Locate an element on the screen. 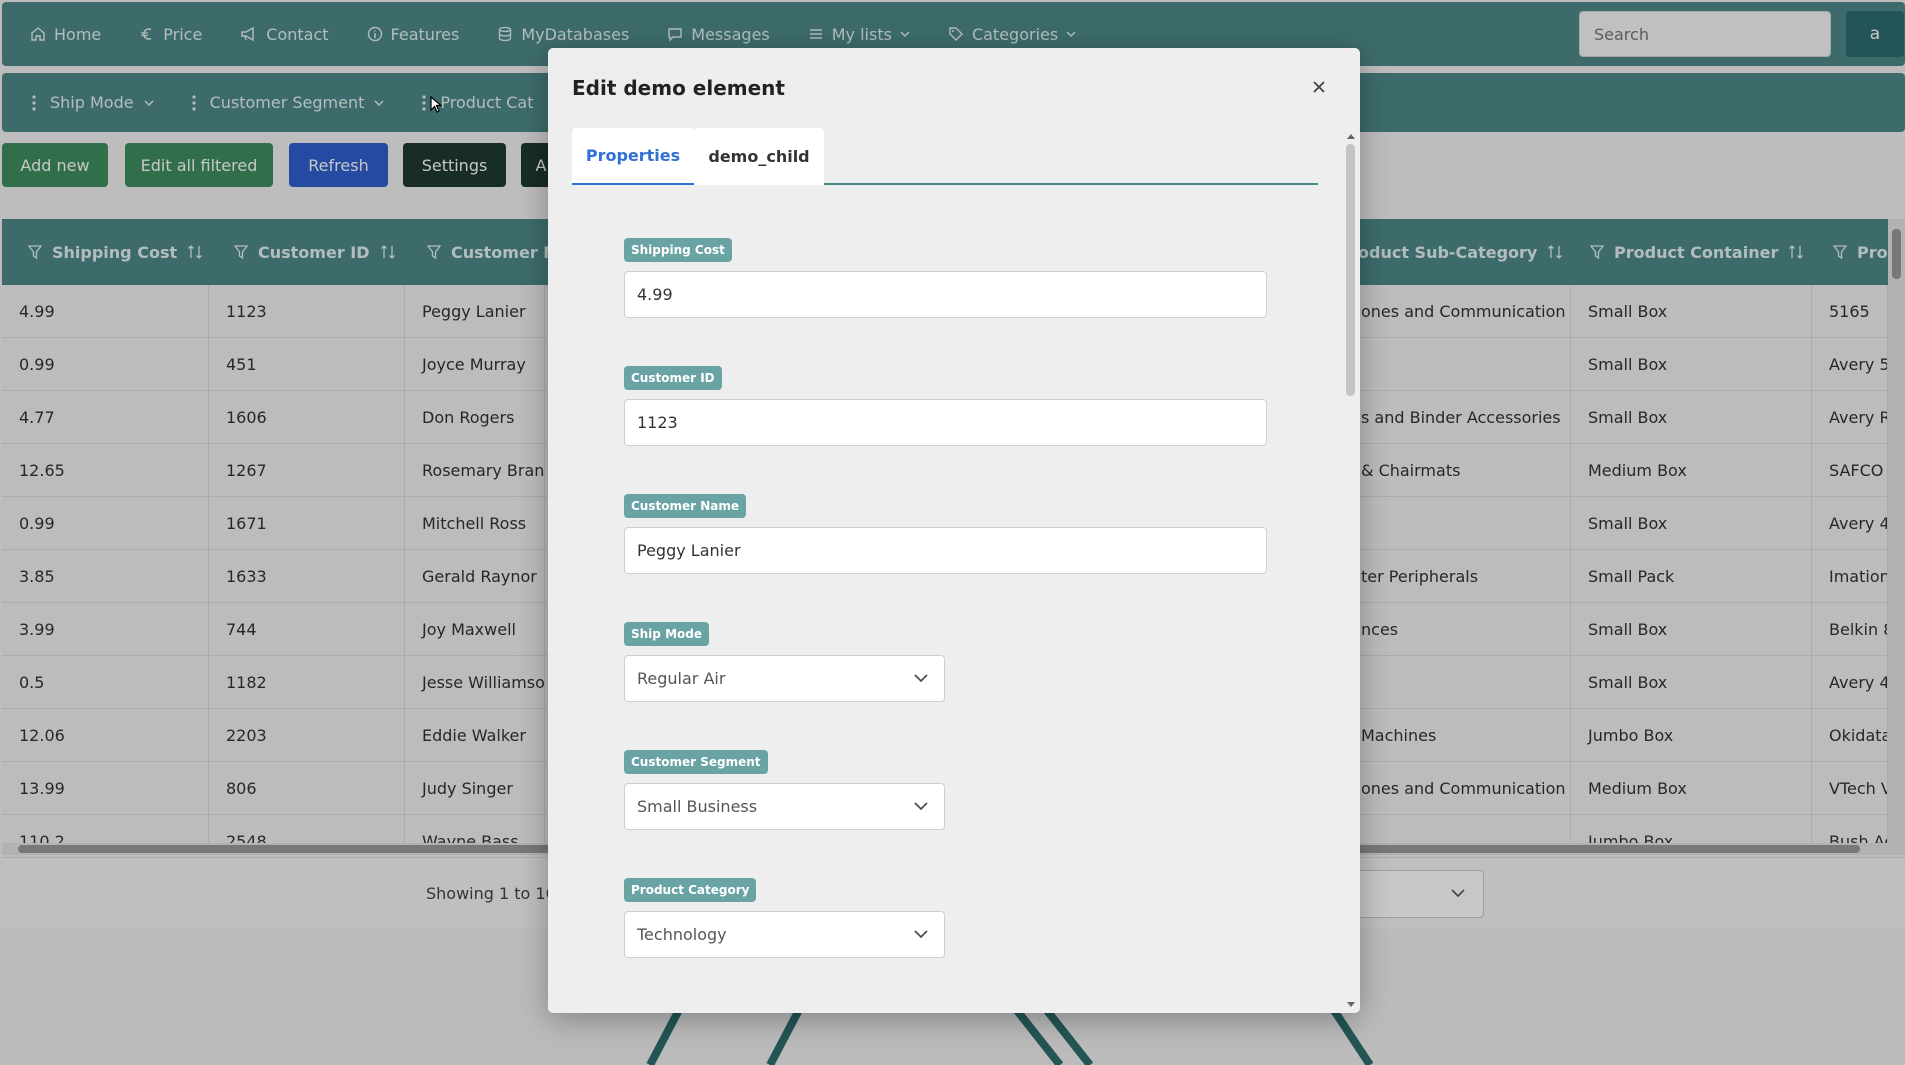 The image size is (1905, 1065). field-customer-segment: Customer Segment Small Business is located at coordinates (784, 790).